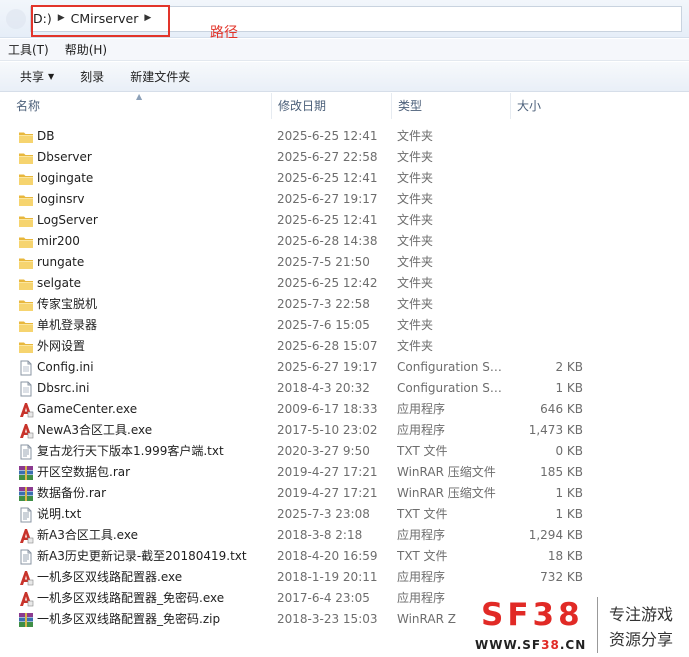 This screenshot has width=689, height=657. I want to click on share-label: 共享, so click(32, 77).